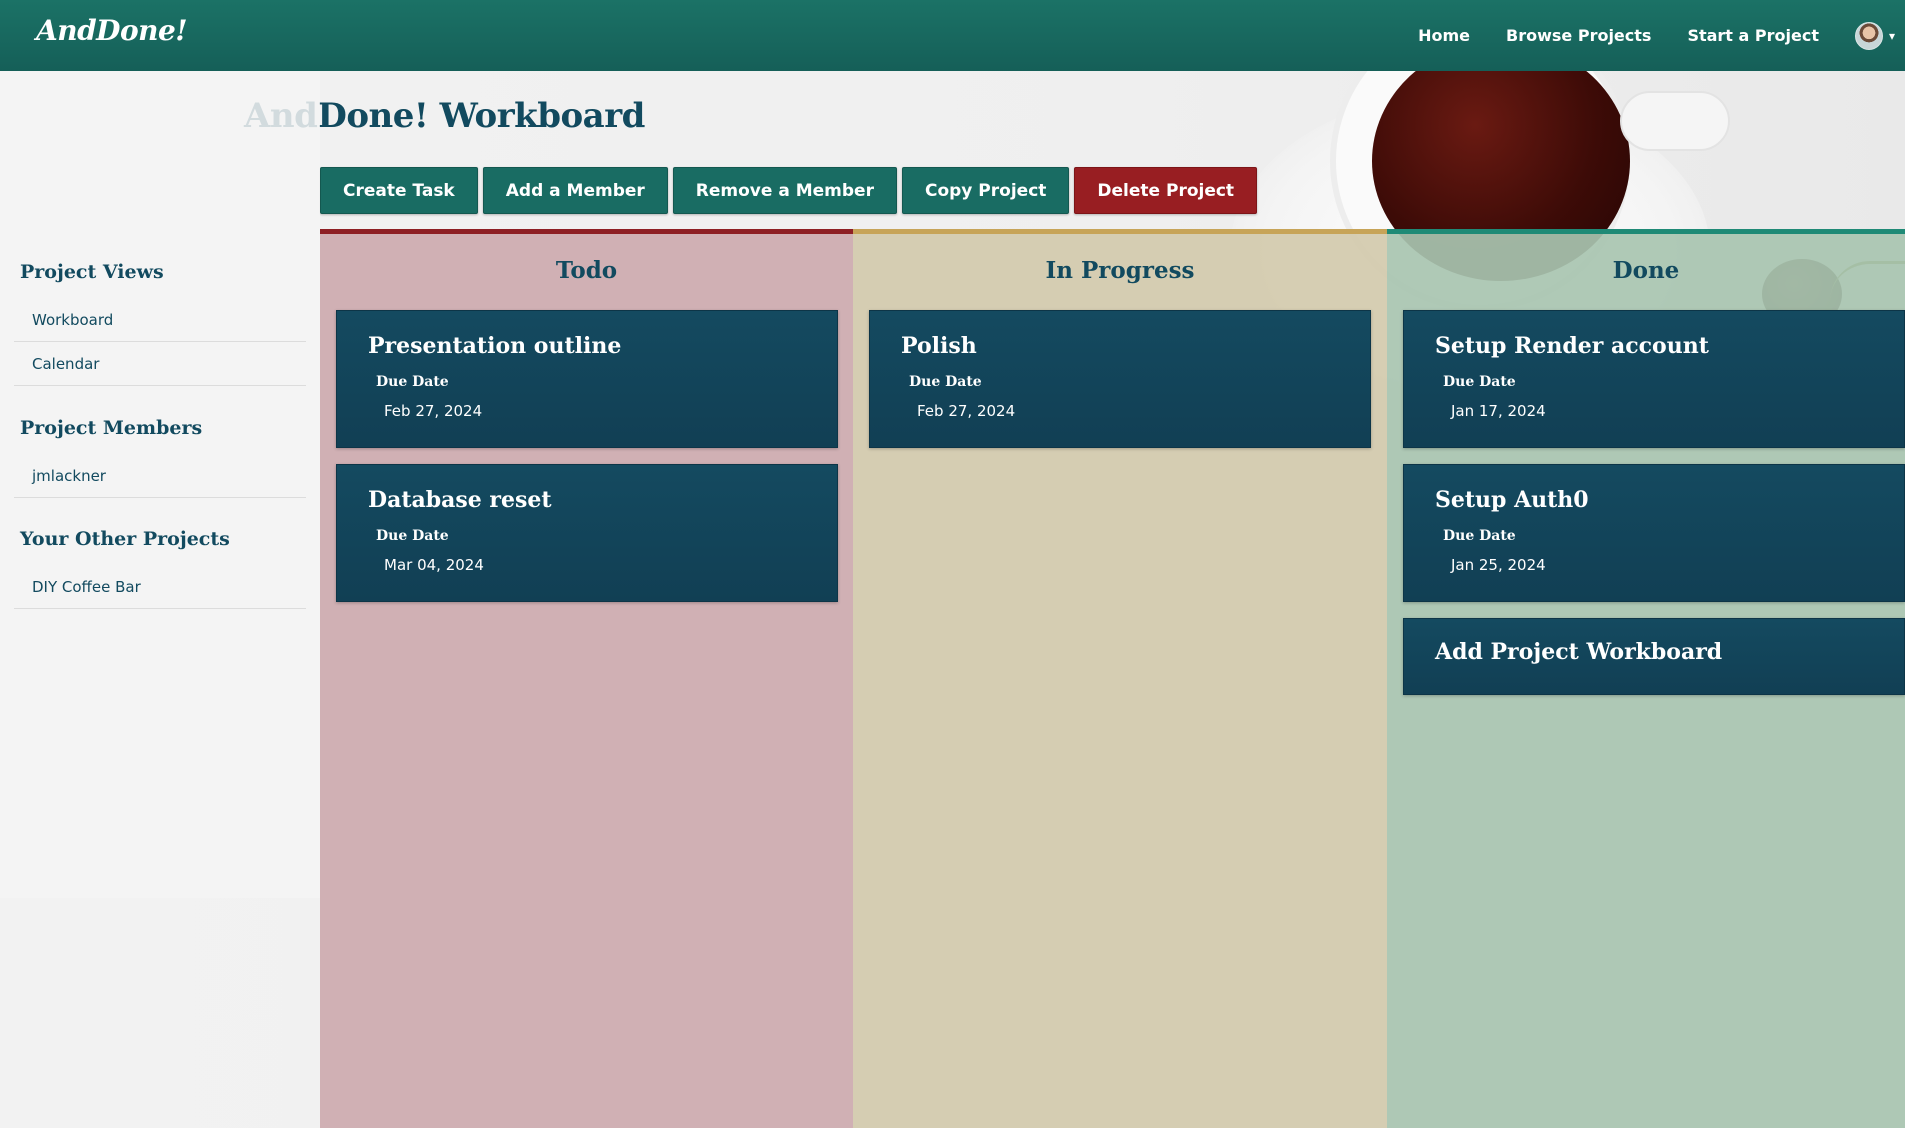  What do you see at coordinates (1654, 533) in the screenshot?
I see `task-card: Setup Auth0 Due Date Jan 25, 2024` at bounding box center [1654, 533].